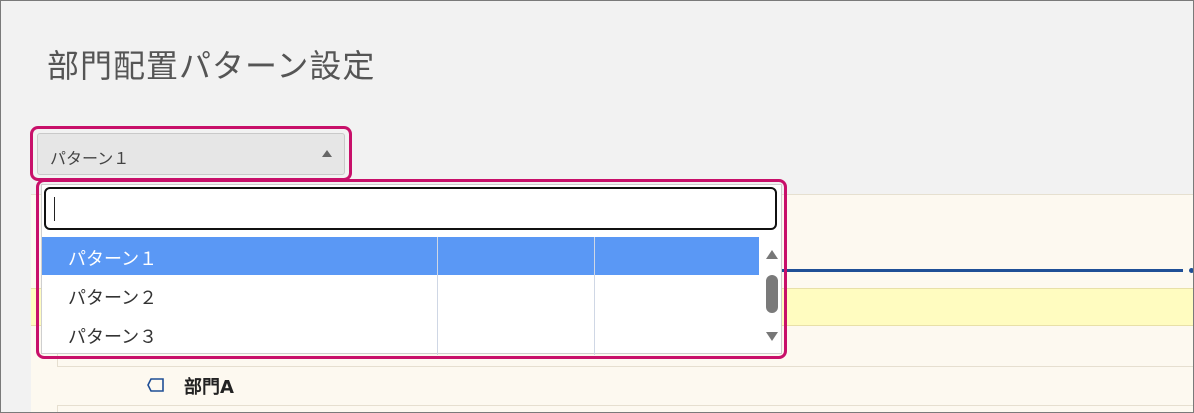 This screenshot has width=1194, height=413. Describe the element at coordinates (772, 254) in the screenshot. I see `scroll-up-icon` at that location.